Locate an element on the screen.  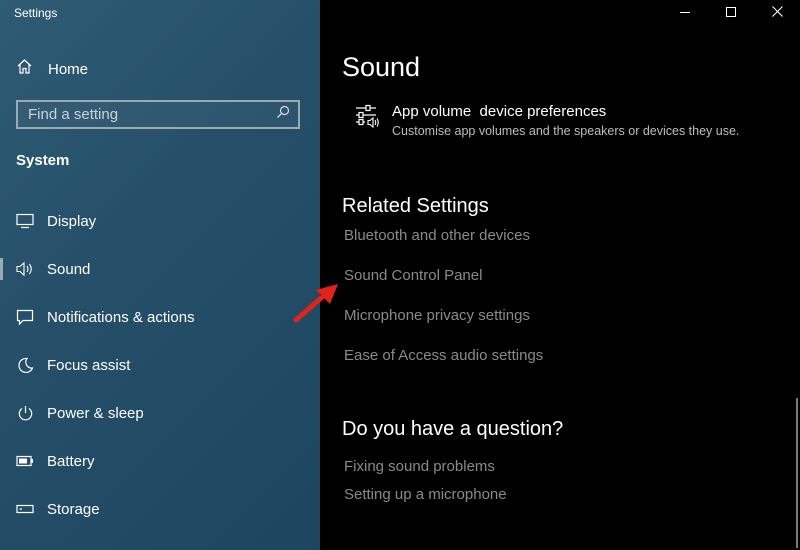
sidebar-item-label: Power & sleep is located at coordinates (95, 413).